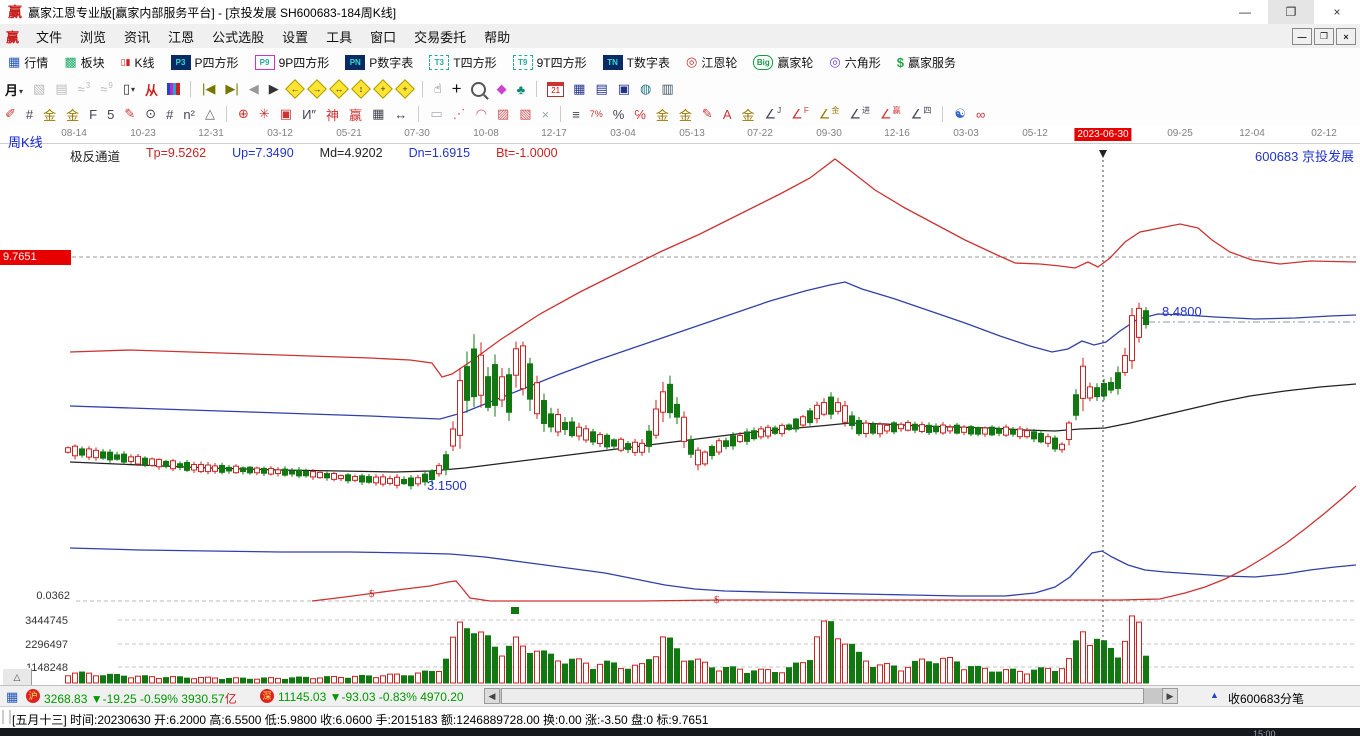  Describe the element at coordinates (379, 62) in the screenshot. I see `toolbar-p-number-table: PN P数字表` at that location.